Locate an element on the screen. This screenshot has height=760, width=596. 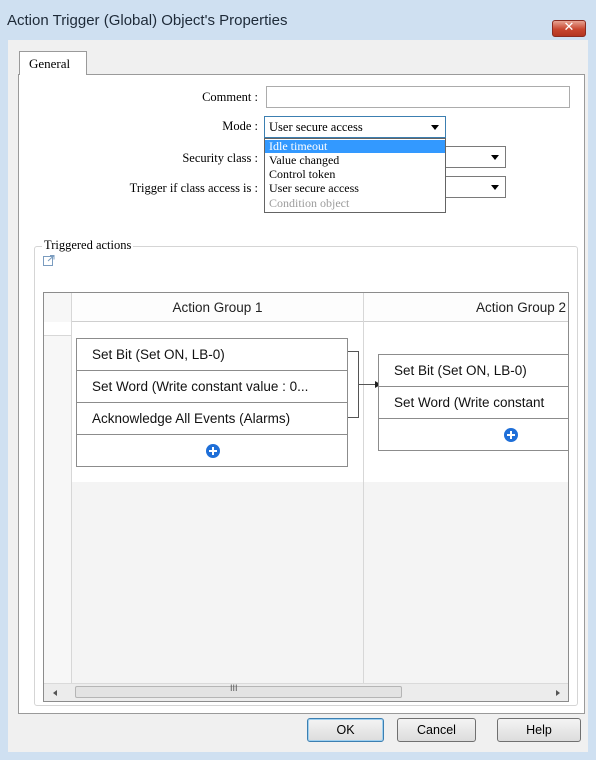
popout-icon is located at coordinates (49, 260).